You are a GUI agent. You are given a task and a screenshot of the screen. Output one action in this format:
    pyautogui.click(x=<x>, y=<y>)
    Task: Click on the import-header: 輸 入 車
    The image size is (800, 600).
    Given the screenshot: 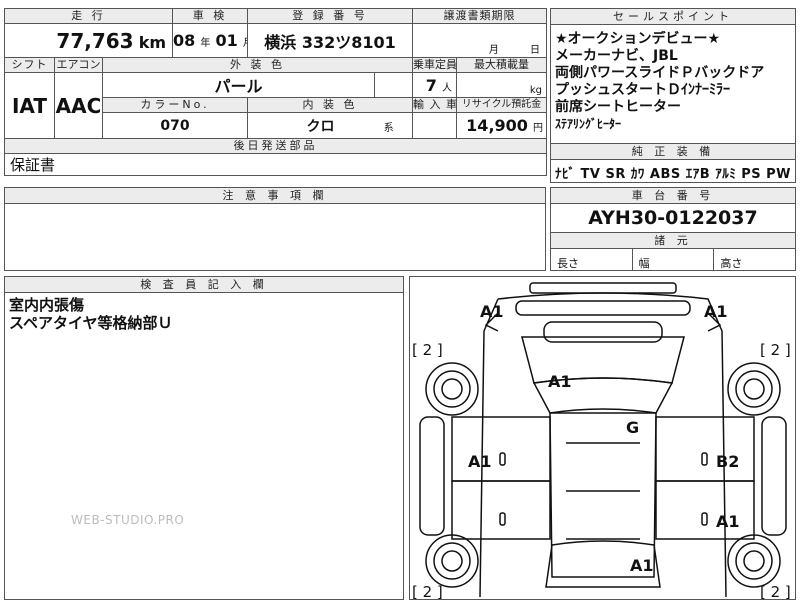 What is the action you would take?
    pyautogui.click(x=435, y=105)
    